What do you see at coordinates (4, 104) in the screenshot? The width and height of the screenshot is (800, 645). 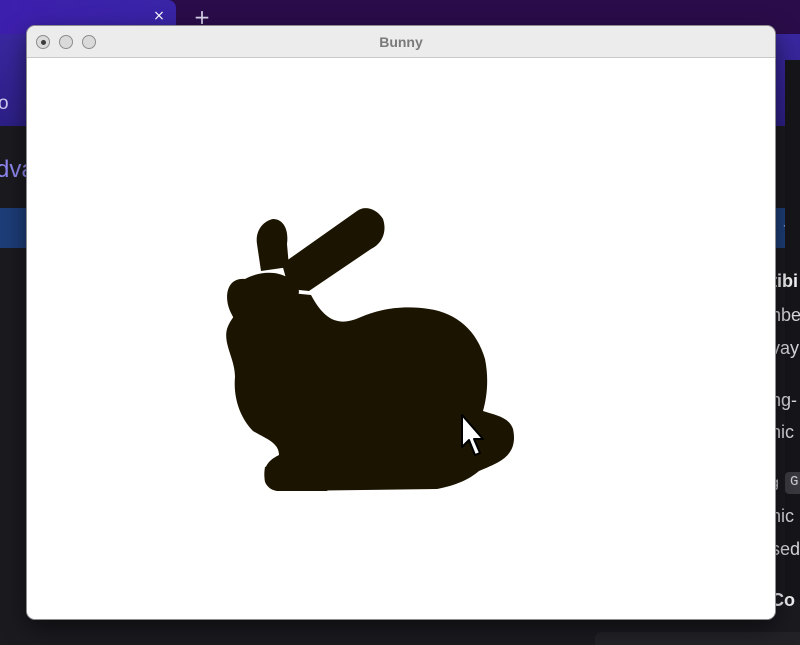 I see `nav-text-fragment: o` at bounding box center [4, 104].